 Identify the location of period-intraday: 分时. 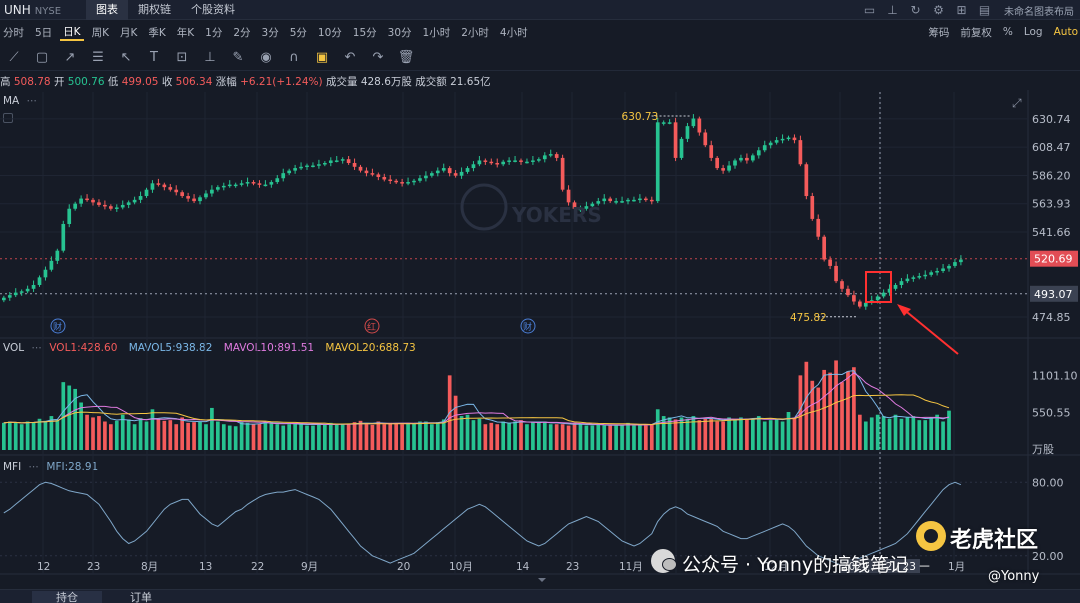
(13, 32).